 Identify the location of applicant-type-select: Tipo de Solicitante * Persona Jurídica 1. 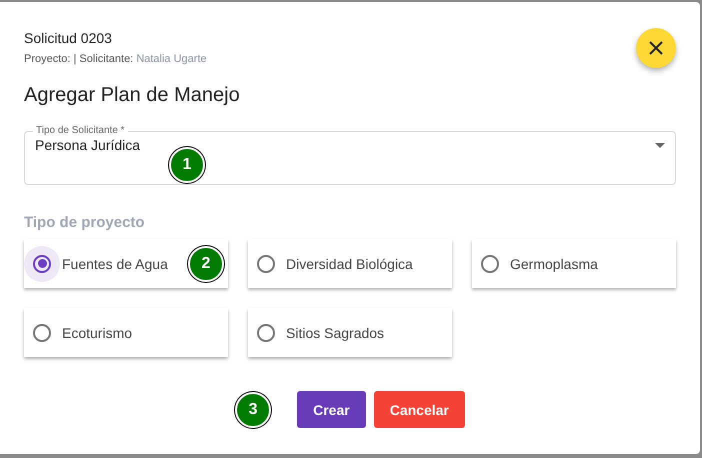
(350, 155).